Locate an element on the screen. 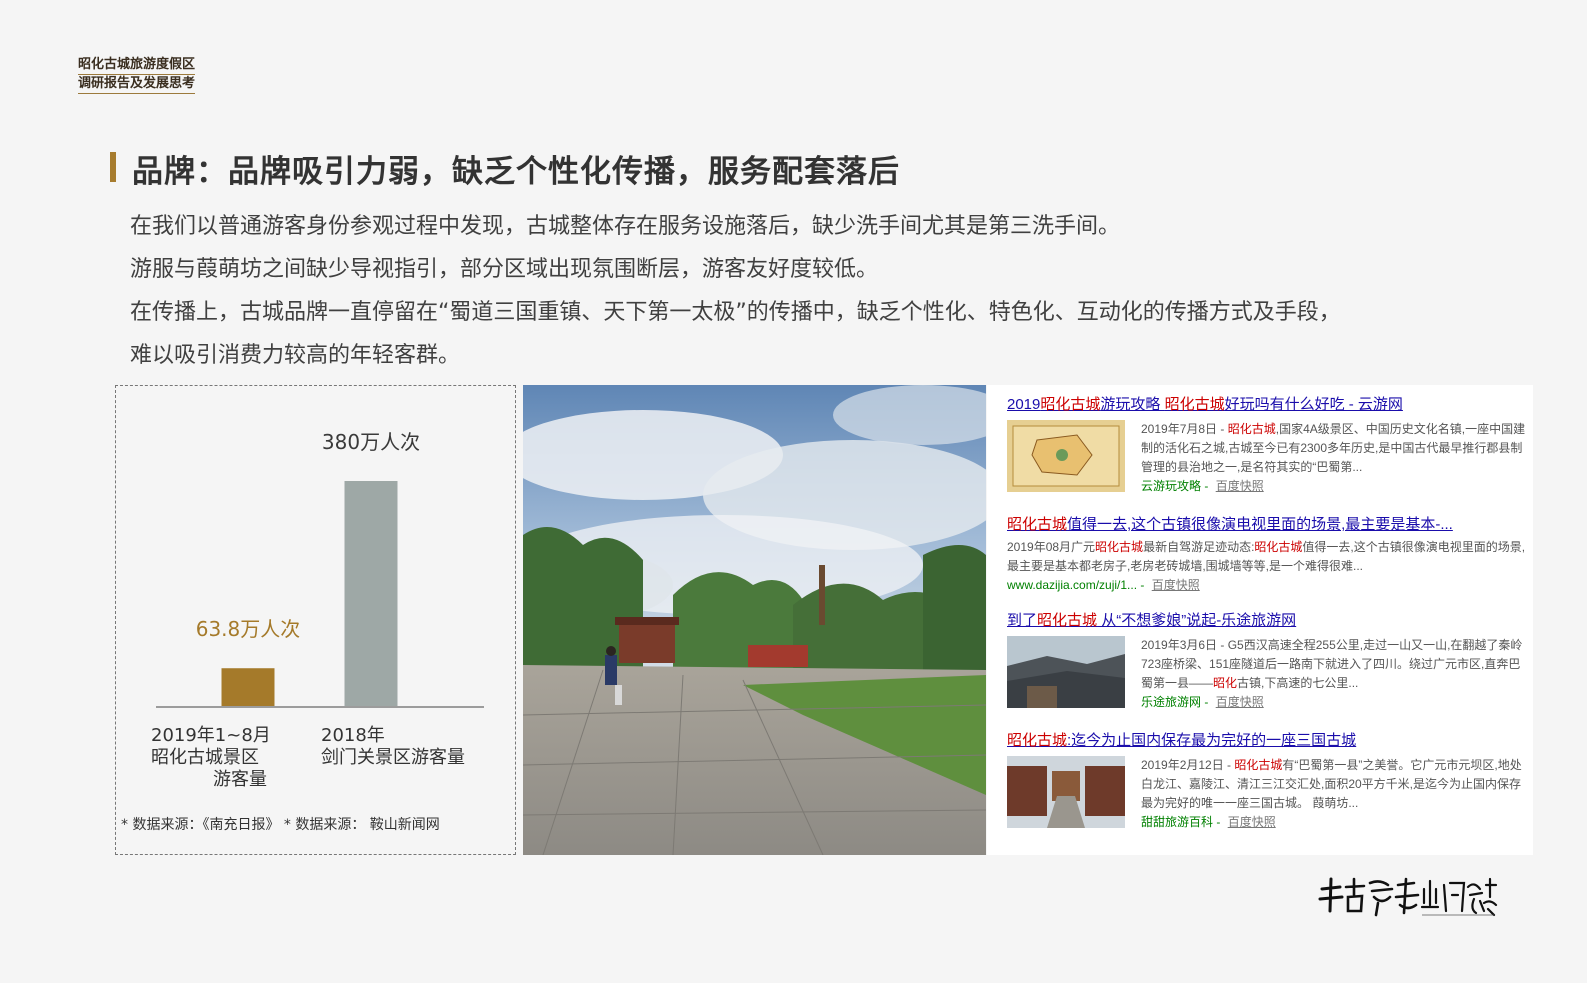 Image resolution: width=1587 pixels, height=983 pixels. bar-value-label: 63.8万人次 is located at coordinates (248, 629).